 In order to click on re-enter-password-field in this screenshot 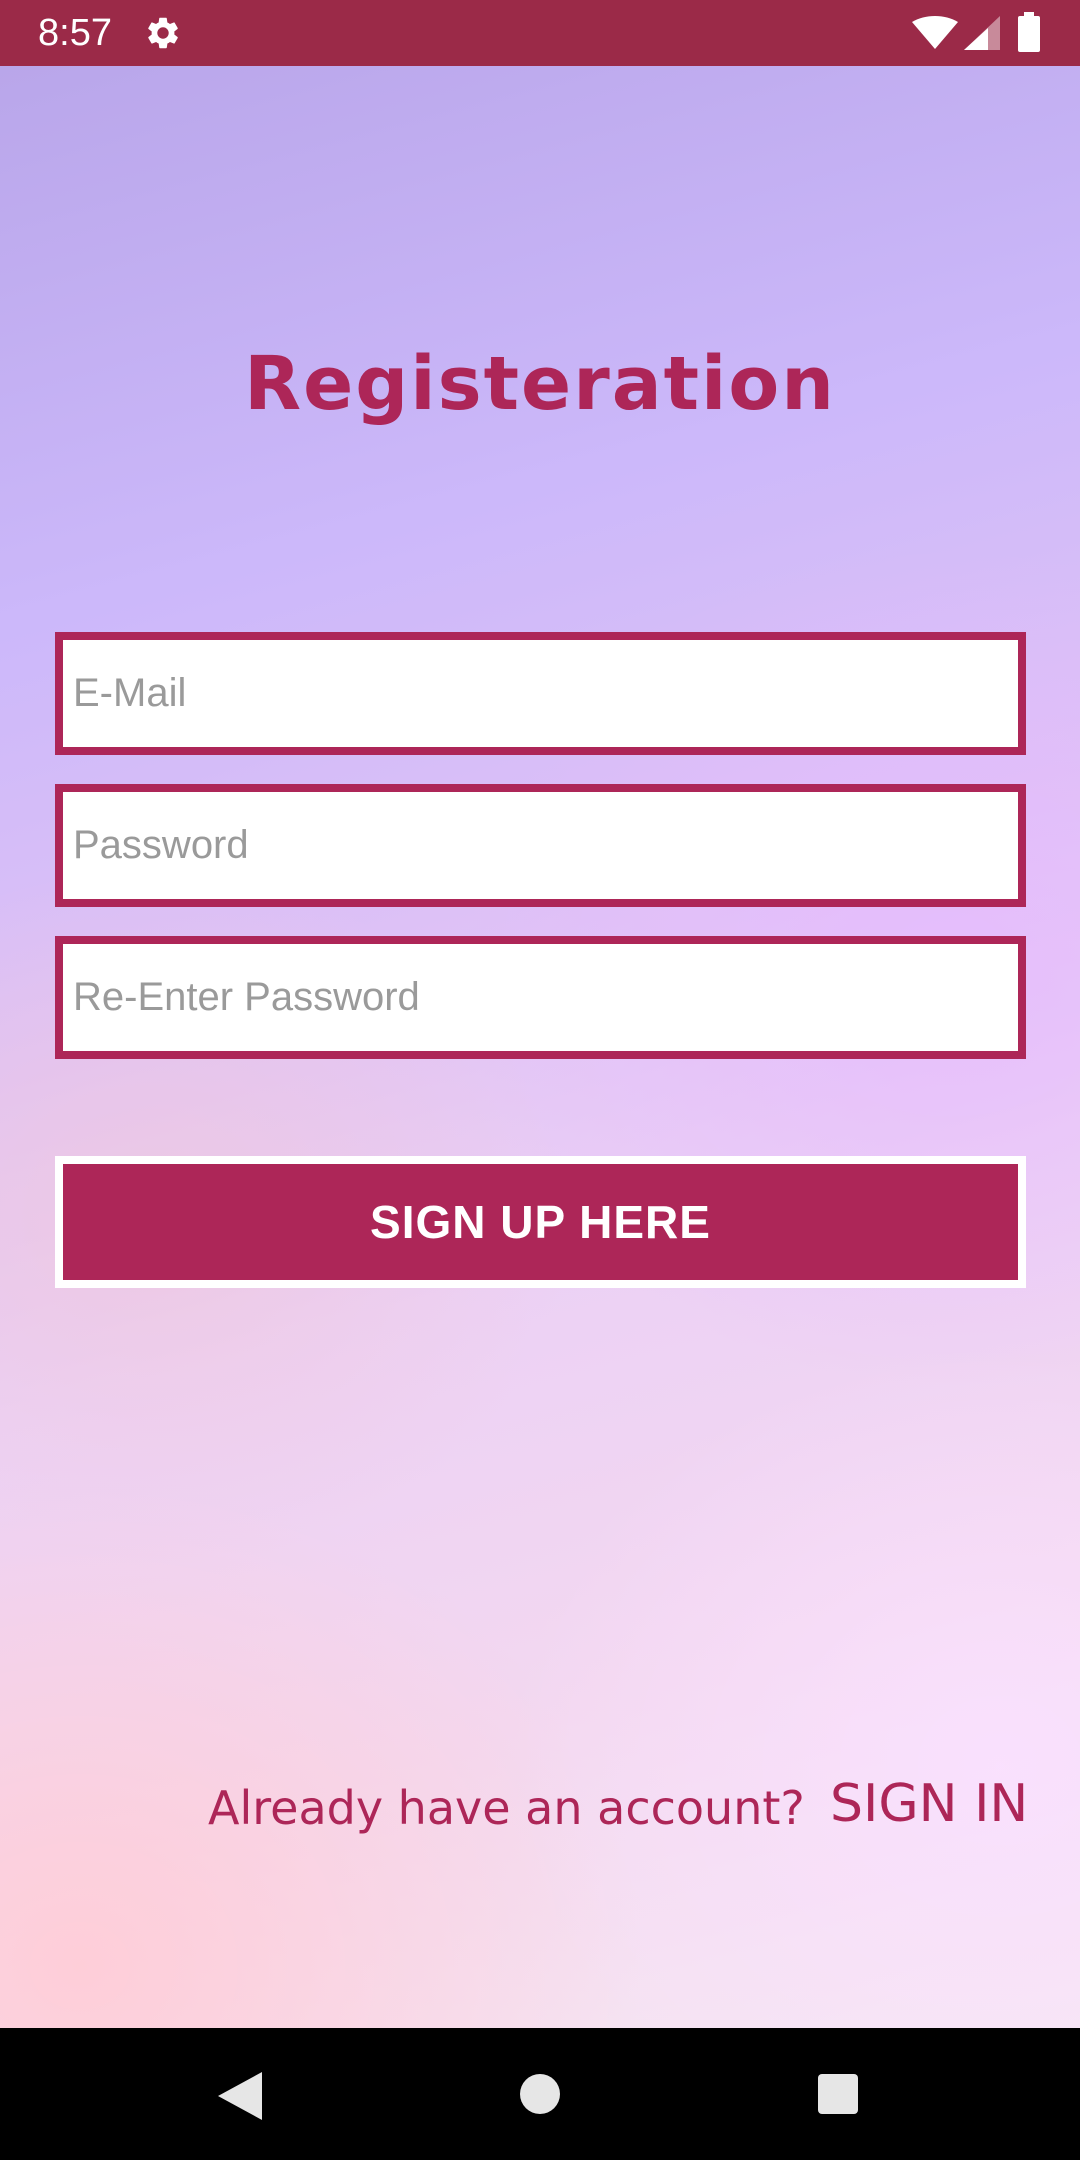, I will do `click(540, 997)`.